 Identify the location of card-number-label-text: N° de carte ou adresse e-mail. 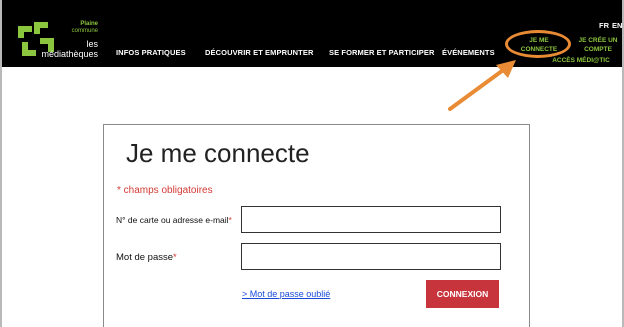
(172, 220).